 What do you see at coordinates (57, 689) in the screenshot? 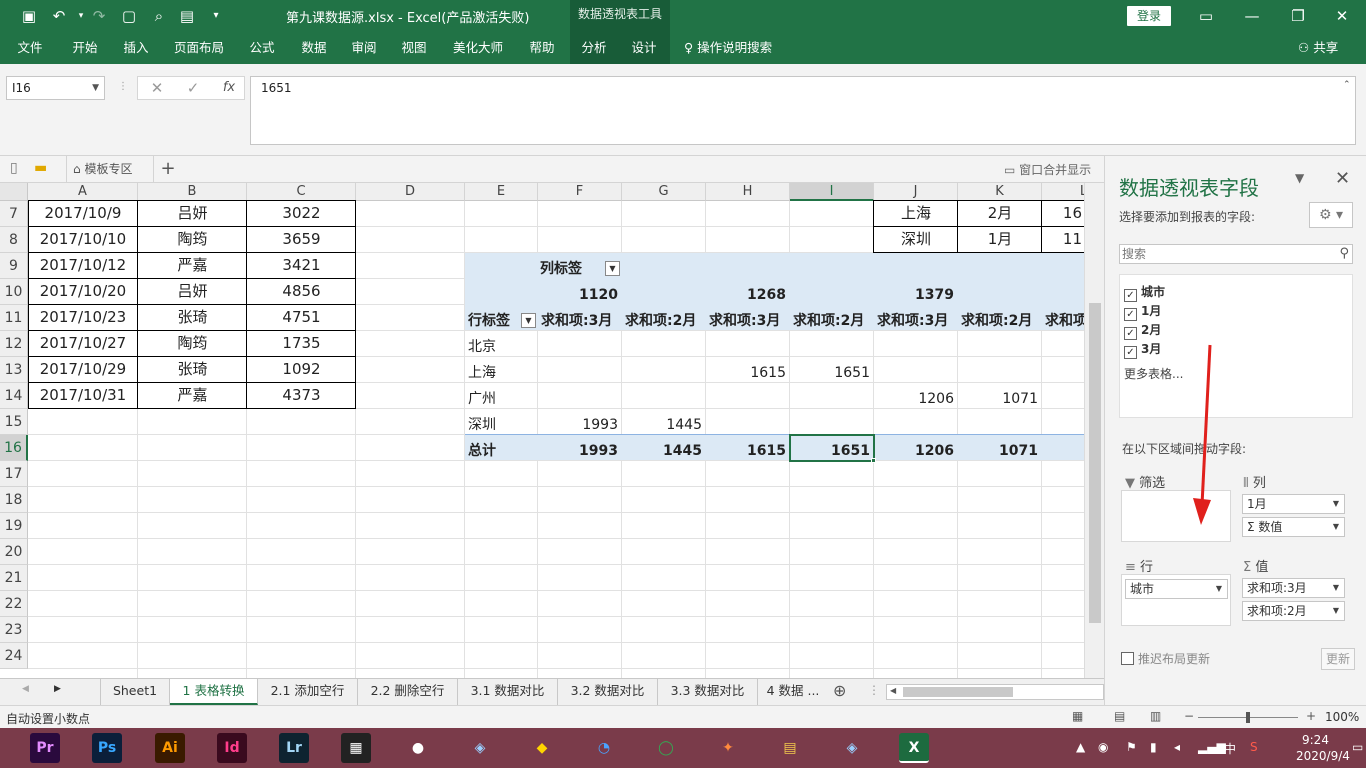
I see `scroll-right-icon: ▶` at bounding box center [57, 689].